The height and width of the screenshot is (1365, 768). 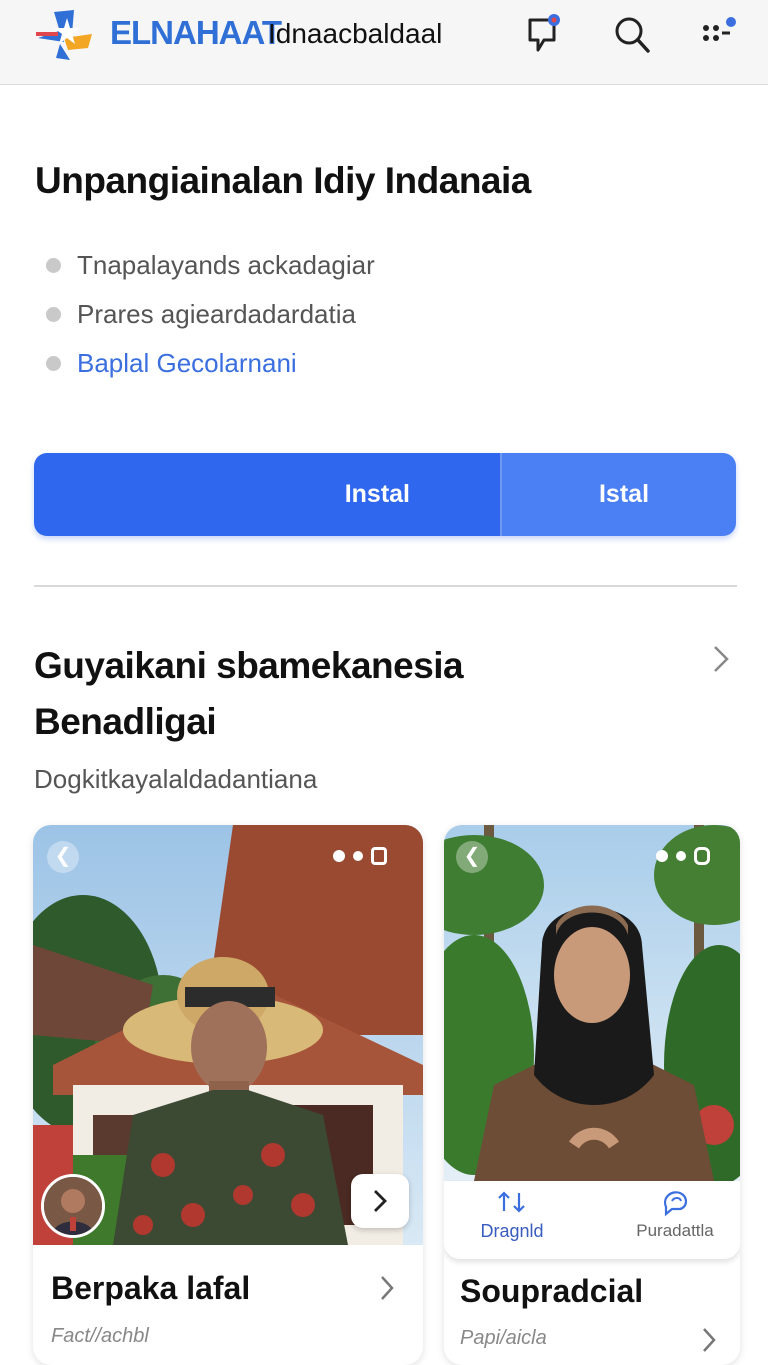 What do you see at coordinates (592, 1220) in the screenshot?
I see `card-action-row: Dragnld Puradattla` at bounding box center [592, 1220].